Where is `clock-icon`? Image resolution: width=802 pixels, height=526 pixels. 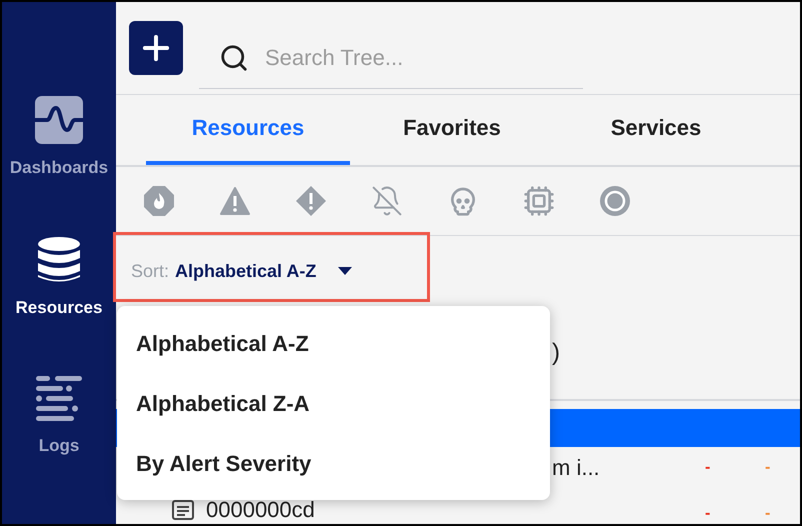
clock-icon is located at coordinates (615, 201).